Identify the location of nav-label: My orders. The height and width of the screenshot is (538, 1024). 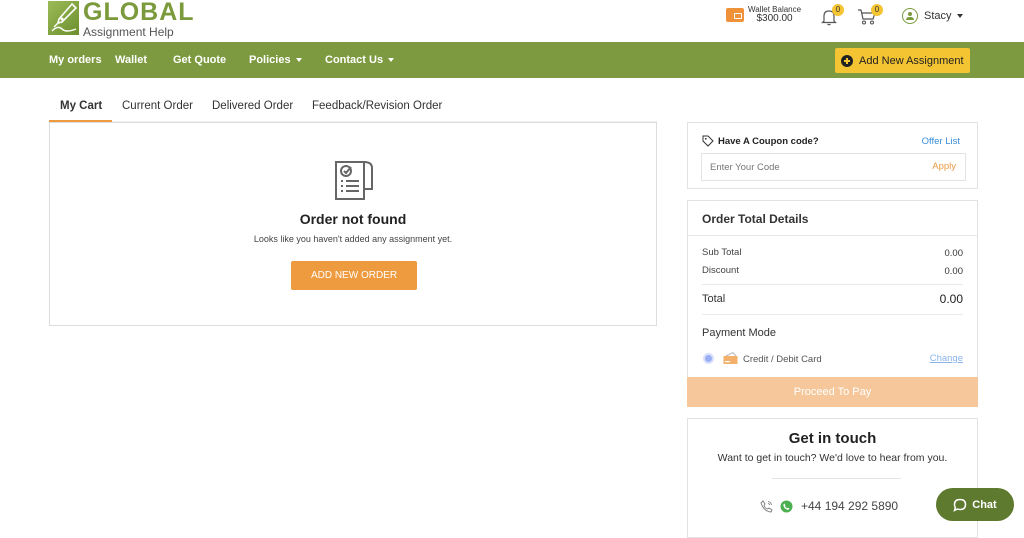
(75, 60).